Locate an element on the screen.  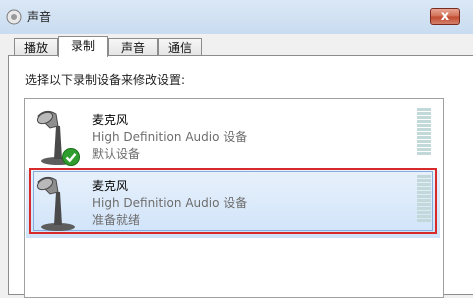
checkmark-icon is located at coordinates (71, 157).